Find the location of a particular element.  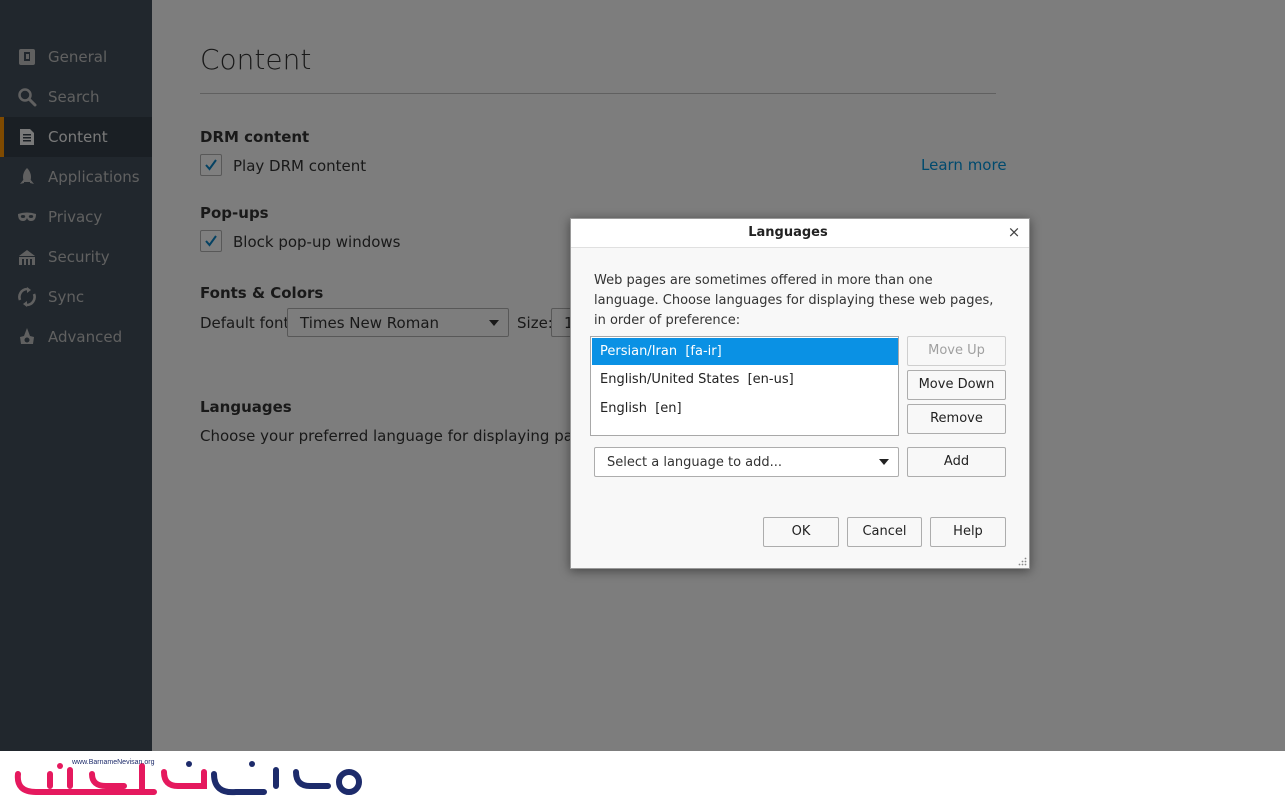

dialog-title: Languages is located at coordinates (788, 232).